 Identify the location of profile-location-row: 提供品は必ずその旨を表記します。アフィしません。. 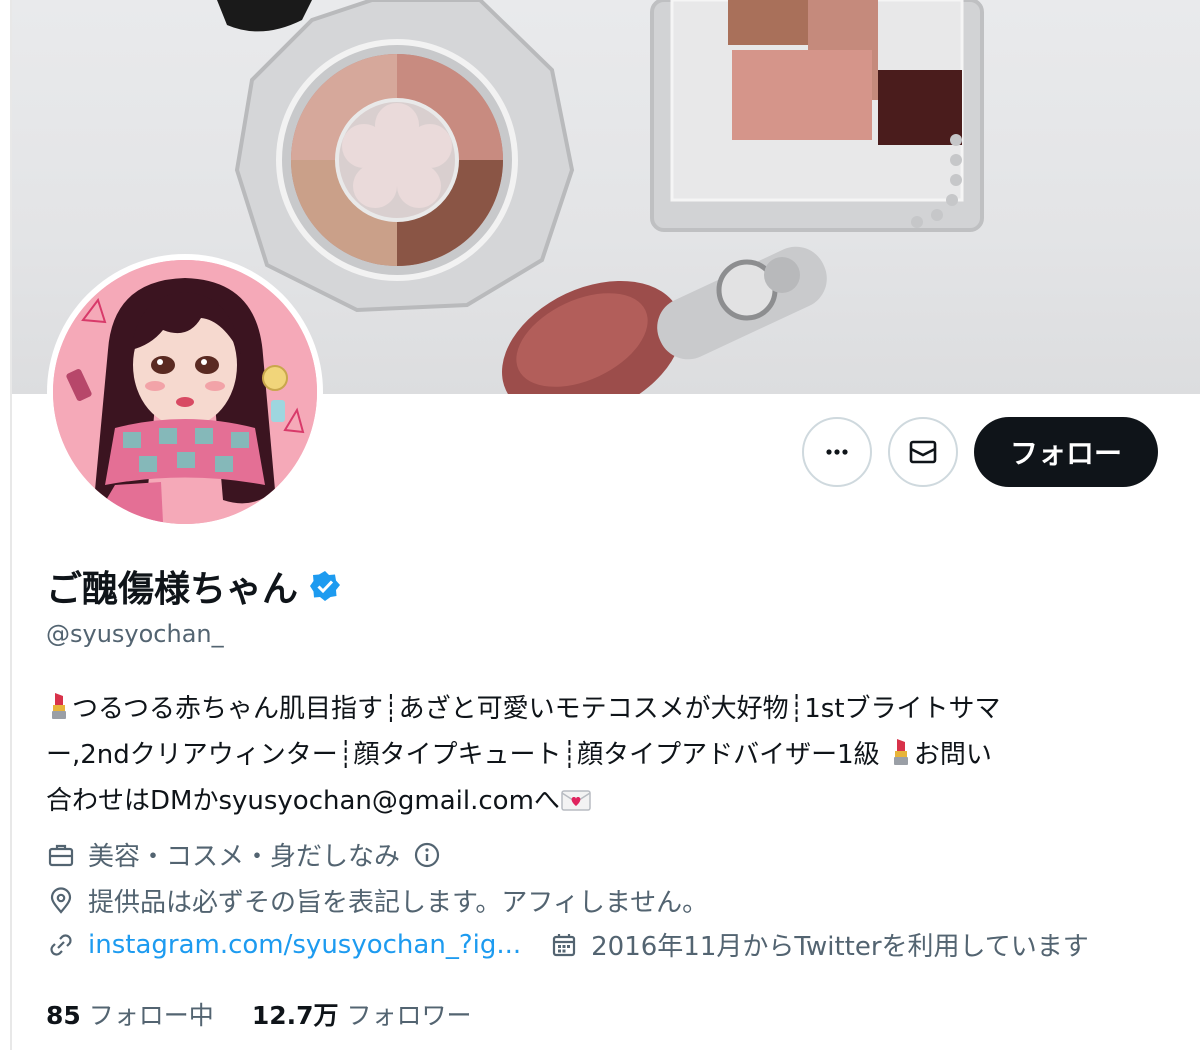
(606, 900).